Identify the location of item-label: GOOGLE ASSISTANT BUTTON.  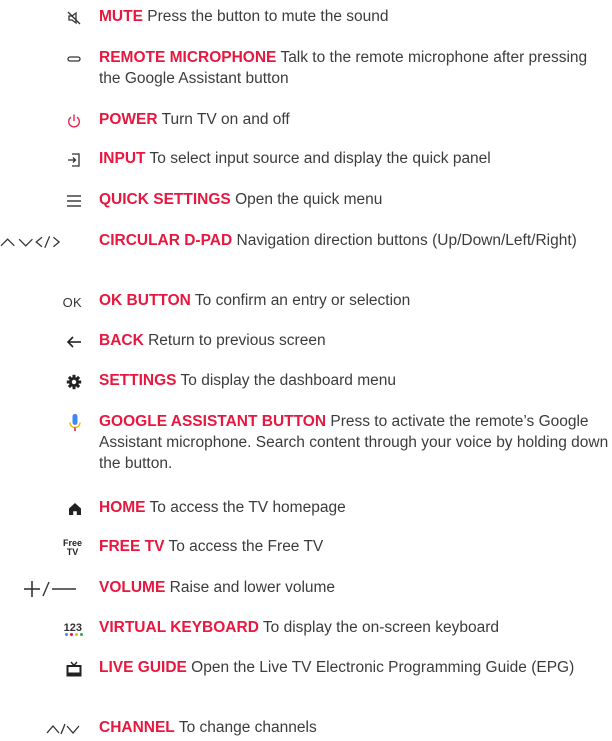
(213, 421).